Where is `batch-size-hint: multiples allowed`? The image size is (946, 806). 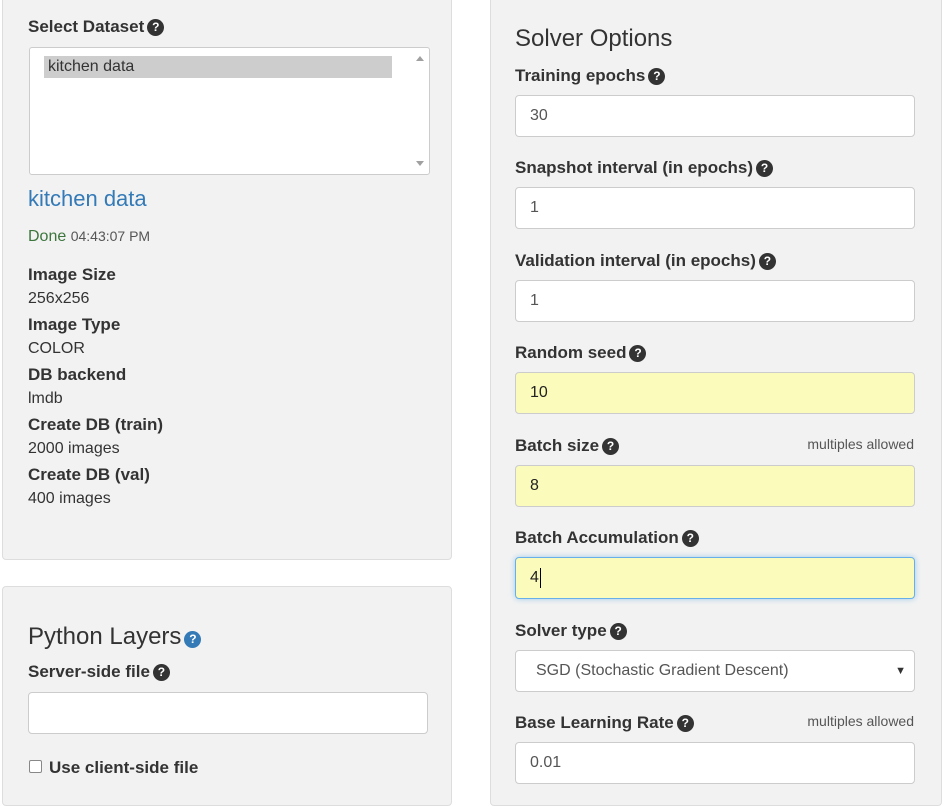
batch-size-hint: multiples allowed is located at coordinates (860, 444).